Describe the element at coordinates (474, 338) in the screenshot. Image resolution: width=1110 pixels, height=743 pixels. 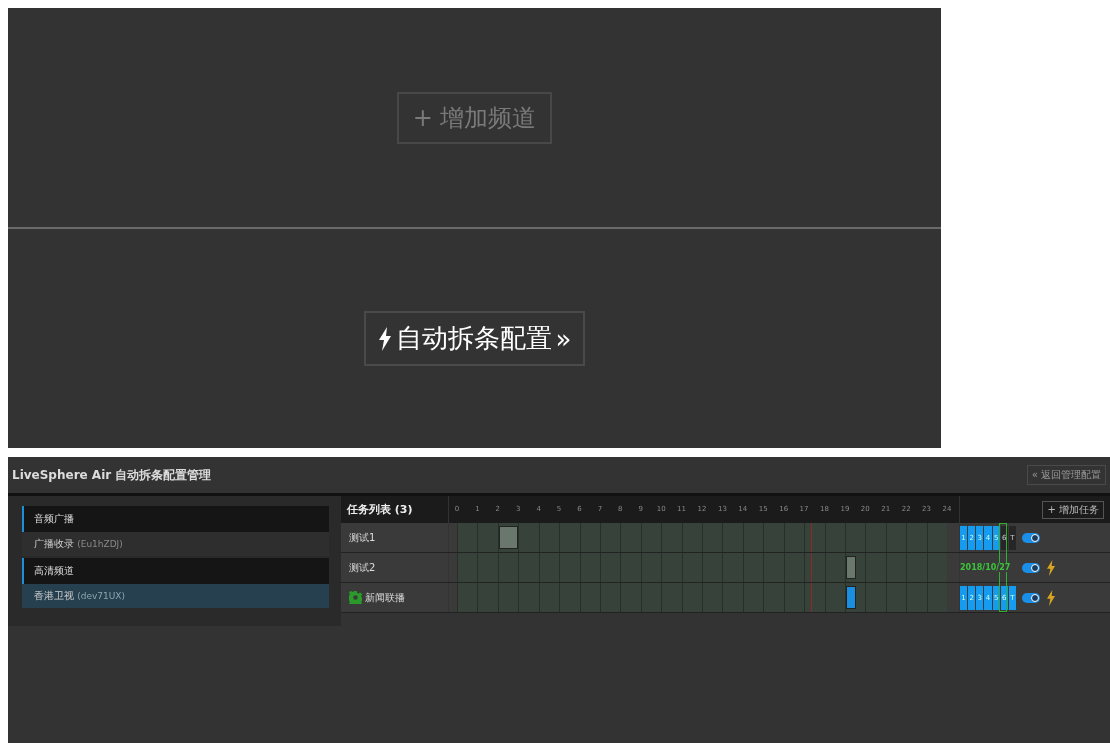
I see `auto-config-button: 自动拆条配置»` at that location.